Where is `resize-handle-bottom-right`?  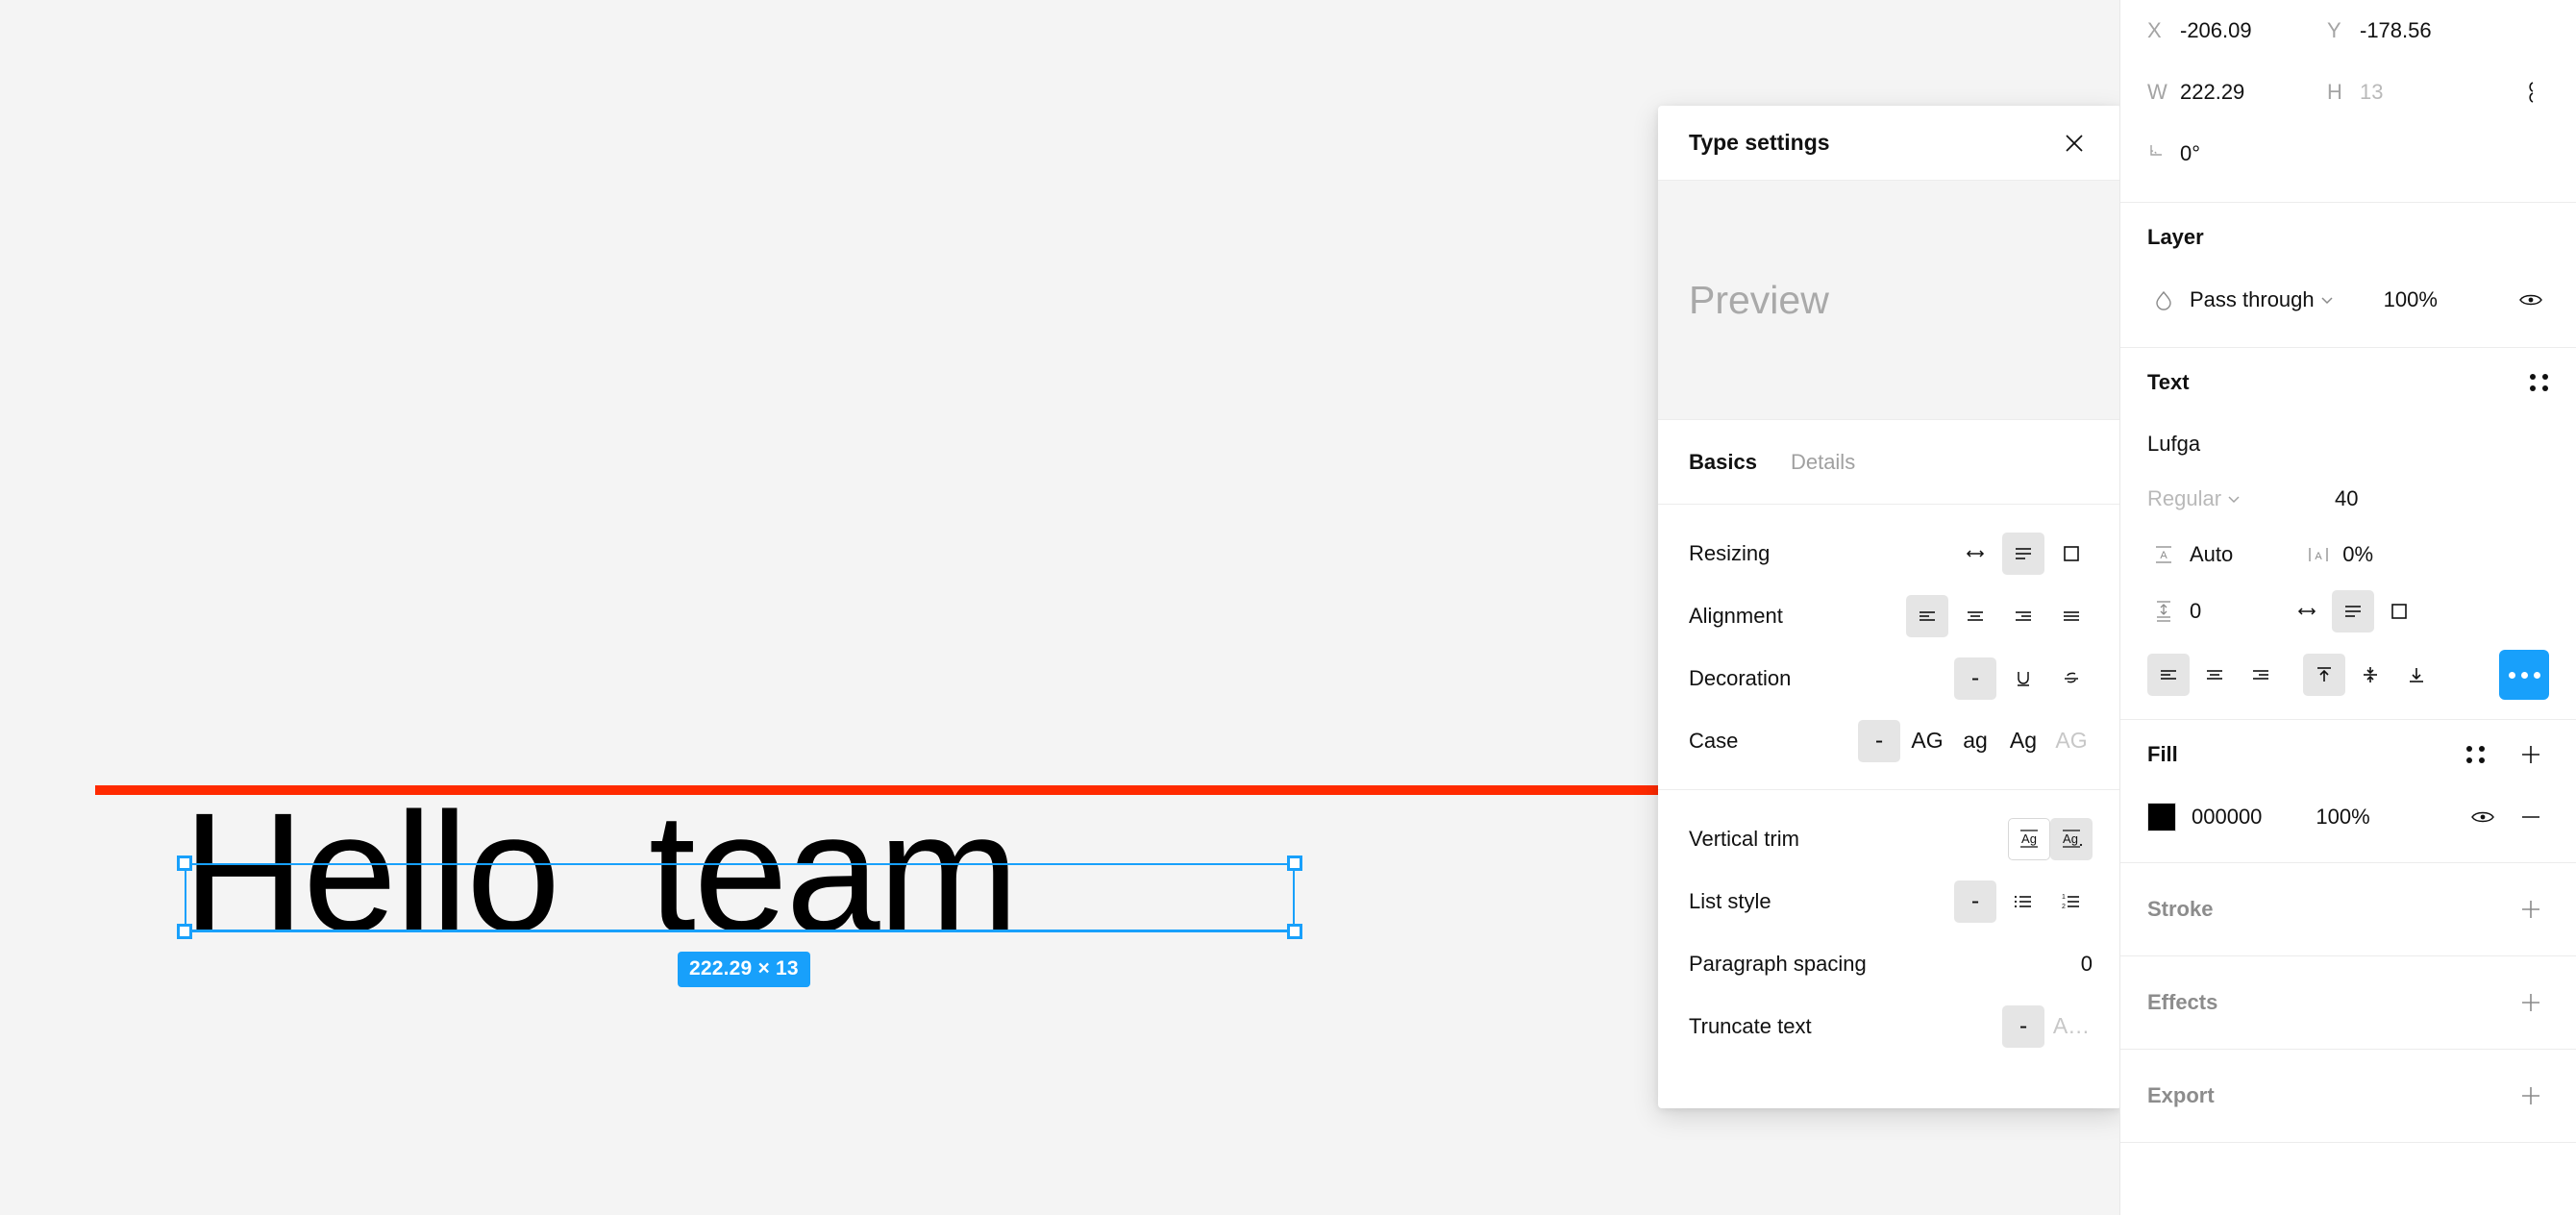 resize-handle-bottom-right is located at coordinates (1294, 931).